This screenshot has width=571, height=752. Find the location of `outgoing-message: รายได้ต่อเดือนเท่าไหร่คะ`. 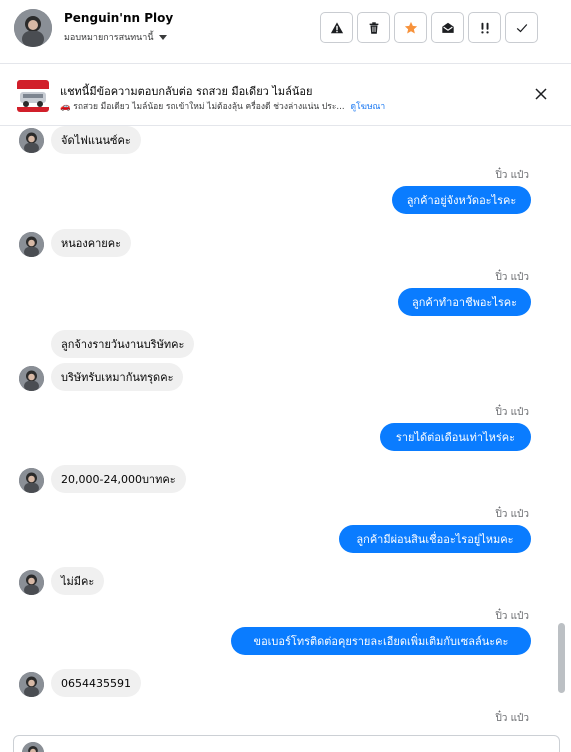

outgoing-message: รายได้ต่อเดือนเท่าไหร่คะ is located at coordinates (455, 437).